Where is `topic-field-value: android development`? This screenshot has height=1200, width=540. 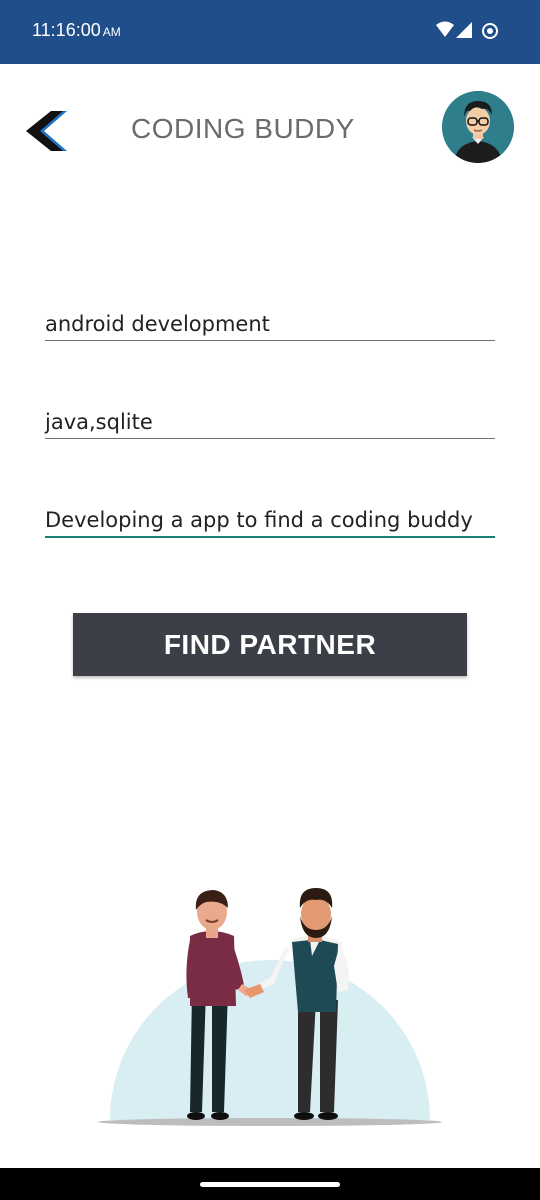
topic-field-value: android development is located at coordinates (157, 324).